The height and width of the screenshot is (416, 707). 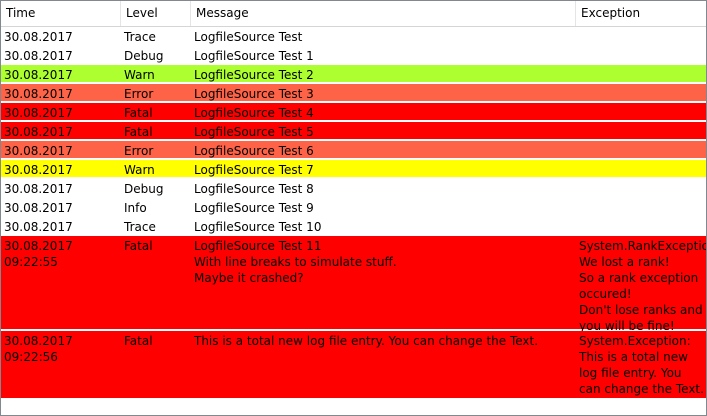 What do you see at coordinates (254, 113) in the screenshot?
I see `cell-message: LogfileSource Test 4` at bounding box center [254, 113].